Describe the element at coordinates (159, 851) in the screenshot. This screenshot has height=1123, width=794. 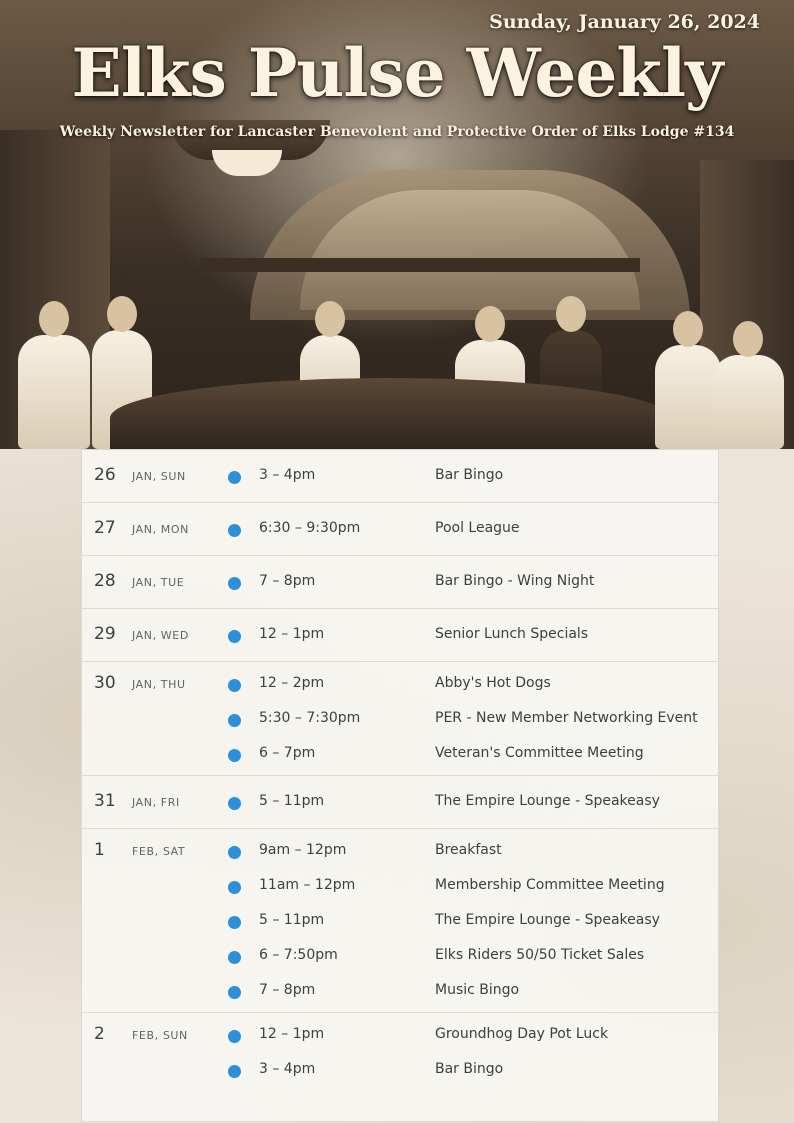
I see `day-label: FEB, SAT` at that location.